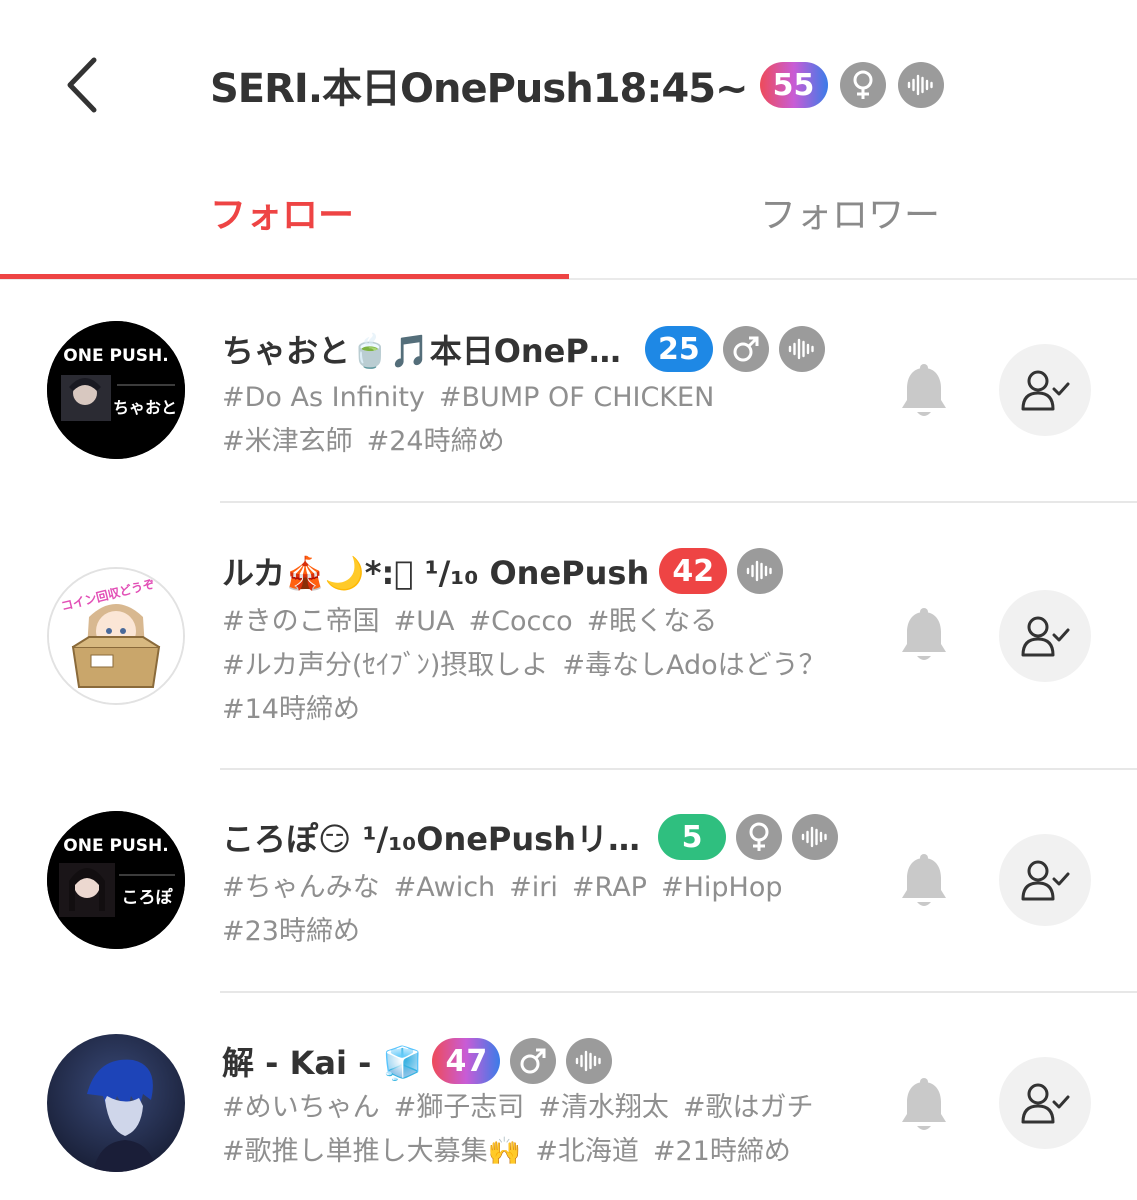  What do you see at coordinates (587, 1151) in the screenshot?
I see `tag: #北海道` at bounding box center [587, 1151].